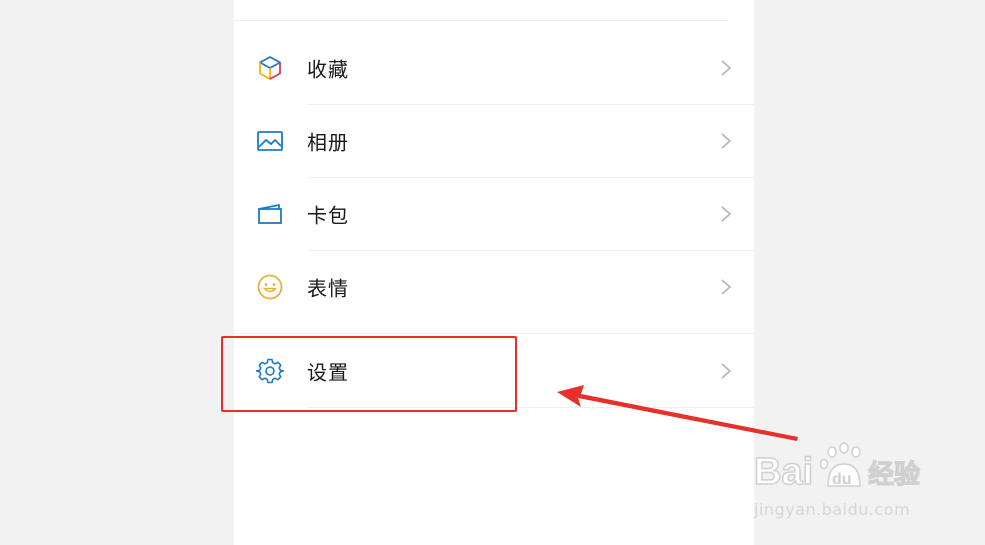  I want to click on menu-item-card-wallet: 卡包, so click(494, 214).